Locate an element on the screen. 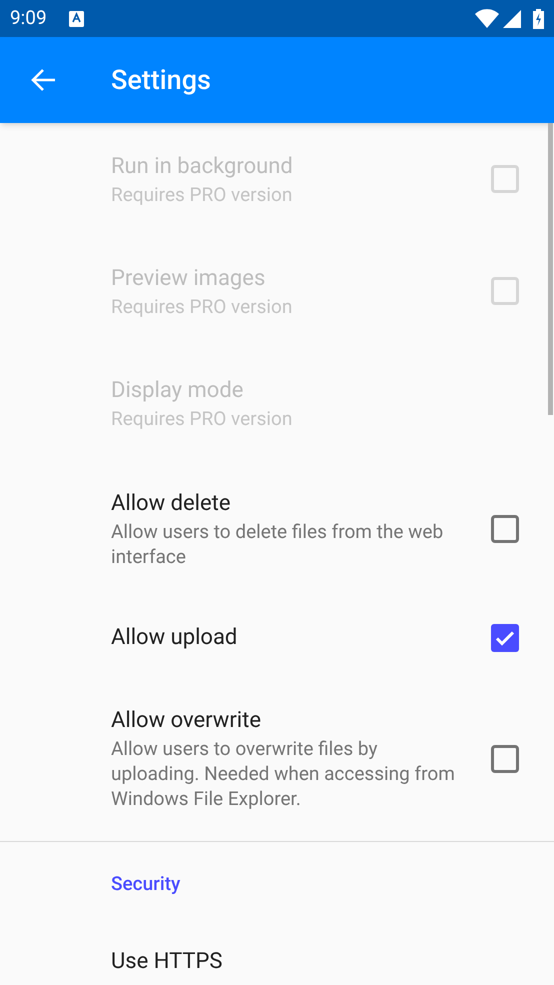  wifi-icon is located at coordinates (487, 18).